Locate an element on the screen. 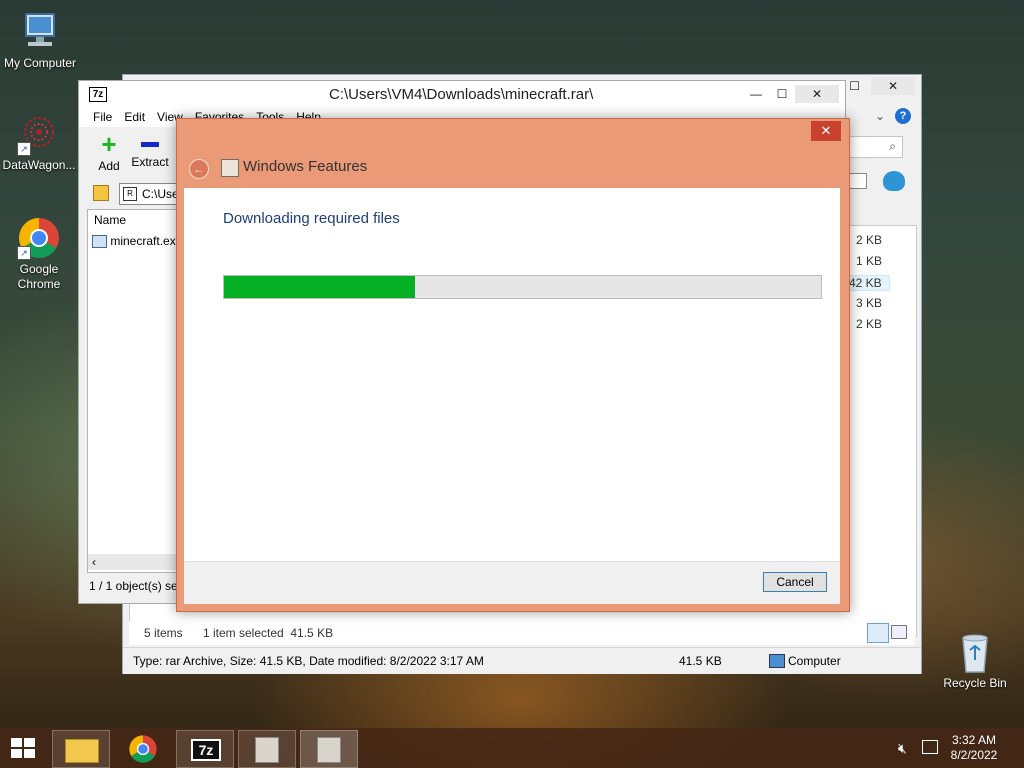  desktop-icon-google-chrome: ↗ Google Chrome is located at coordinates (39, 254).